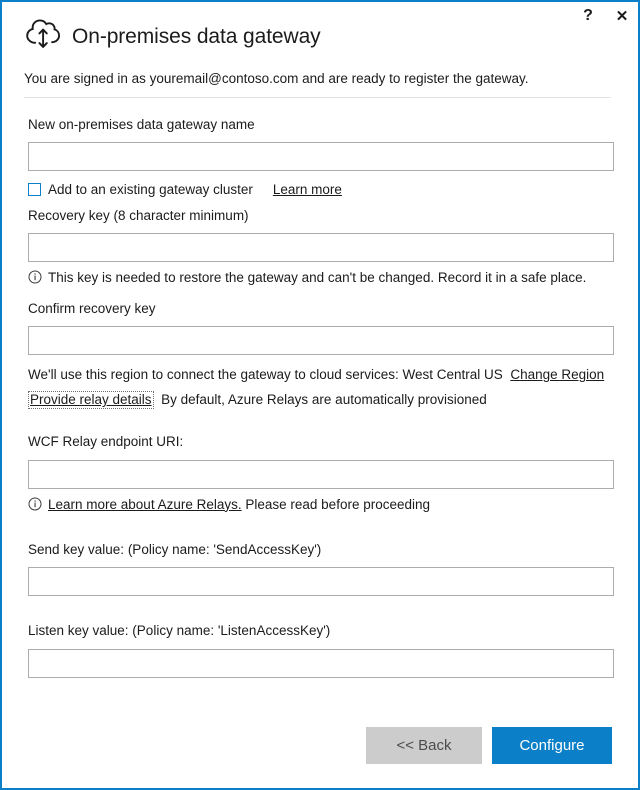  Describe the element at coordinates (424, 745) in the screenshot. I see `back-button: << Back` at that location.